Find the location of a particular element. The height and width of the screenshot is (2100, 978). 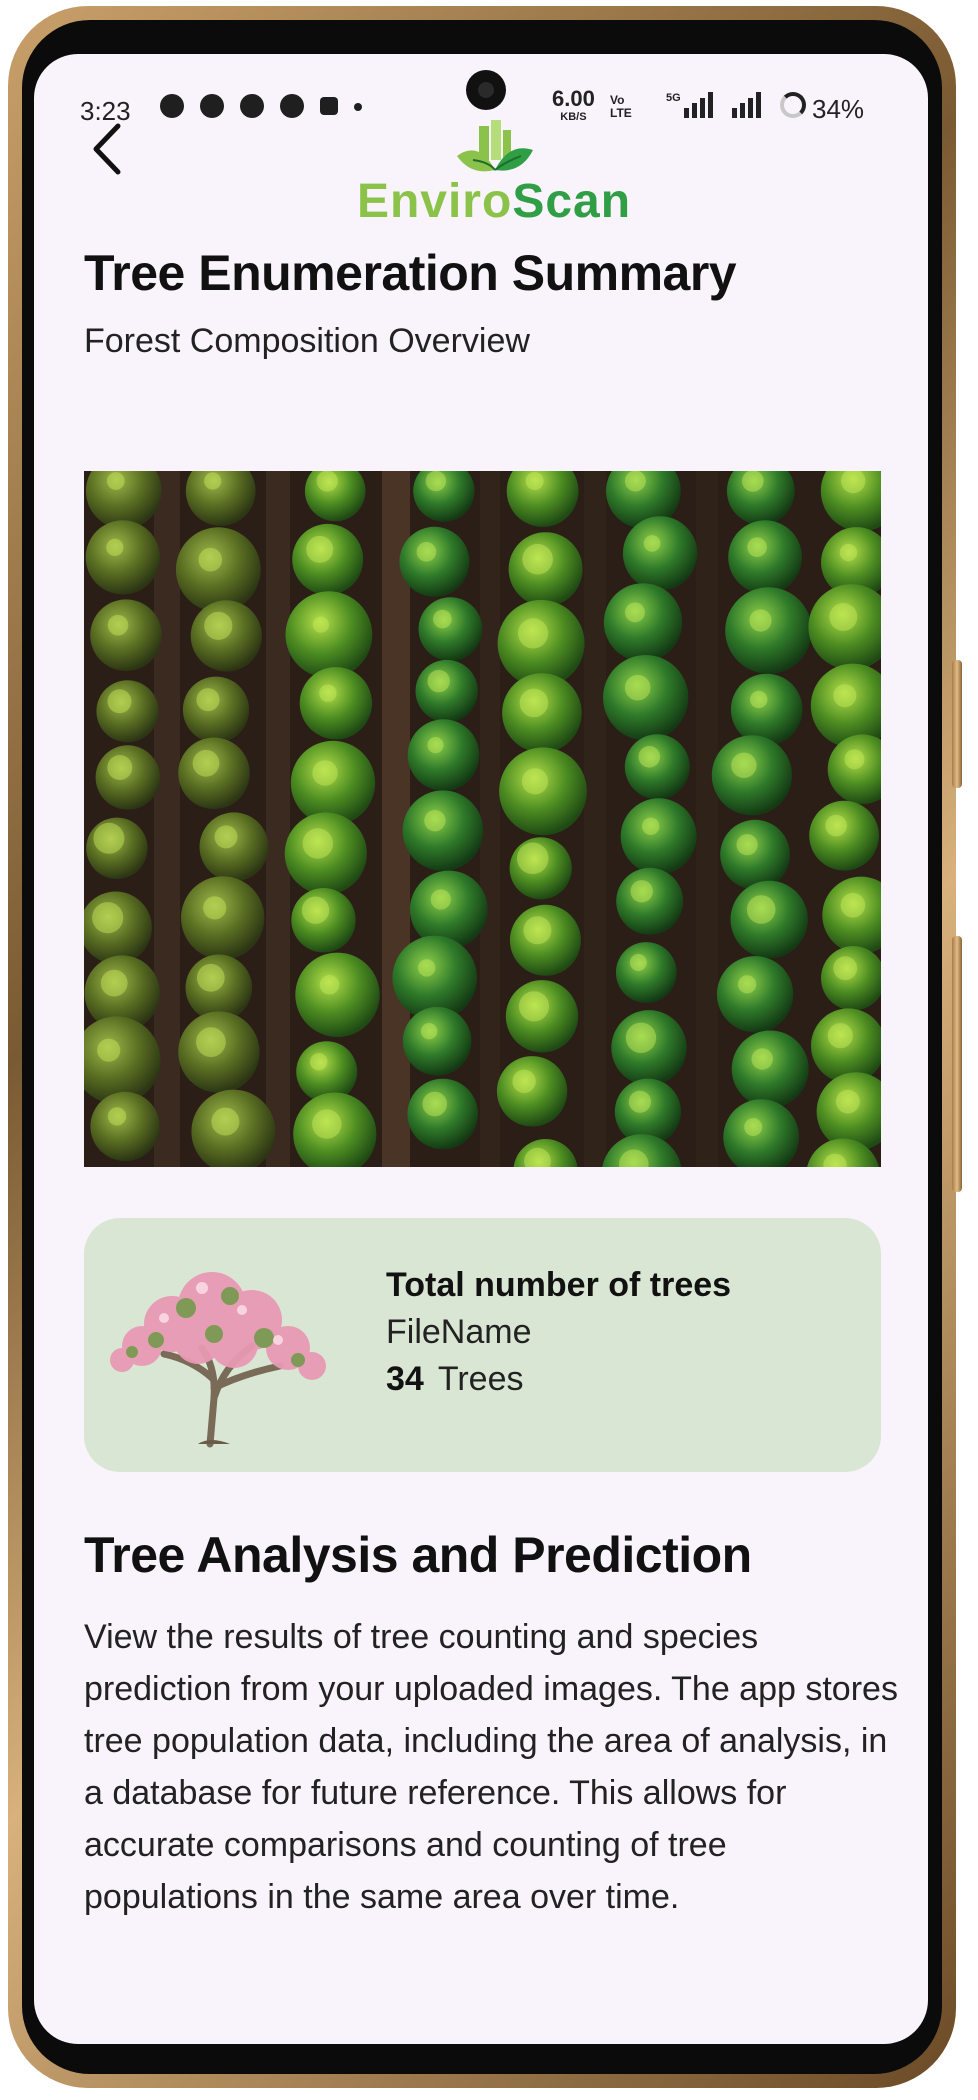

enviroscan-logo: EnviroScan is located at coordinates (494, 180).